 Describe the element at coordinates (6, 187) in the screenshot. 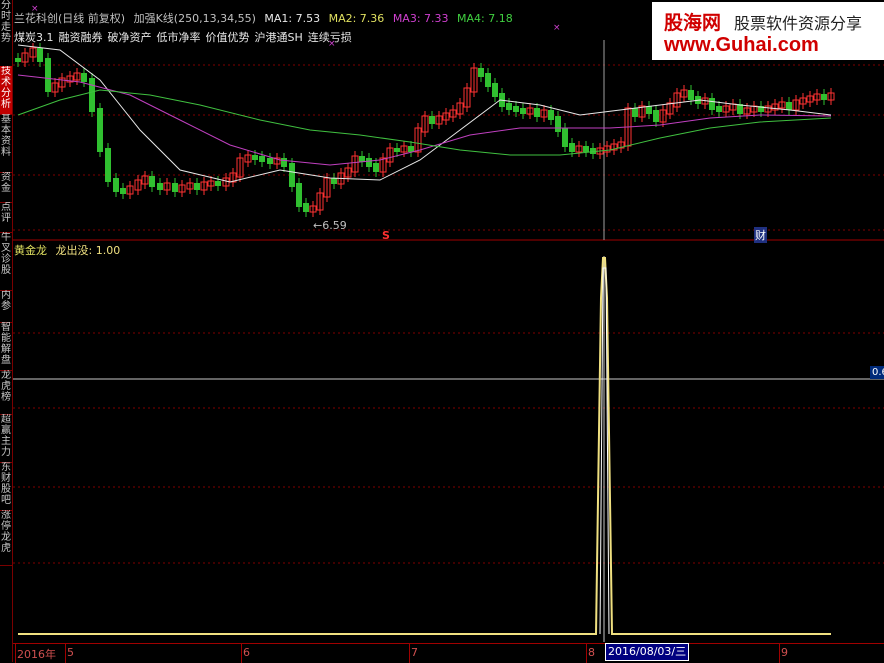

I see `side-tab-3: 资金` at that location.